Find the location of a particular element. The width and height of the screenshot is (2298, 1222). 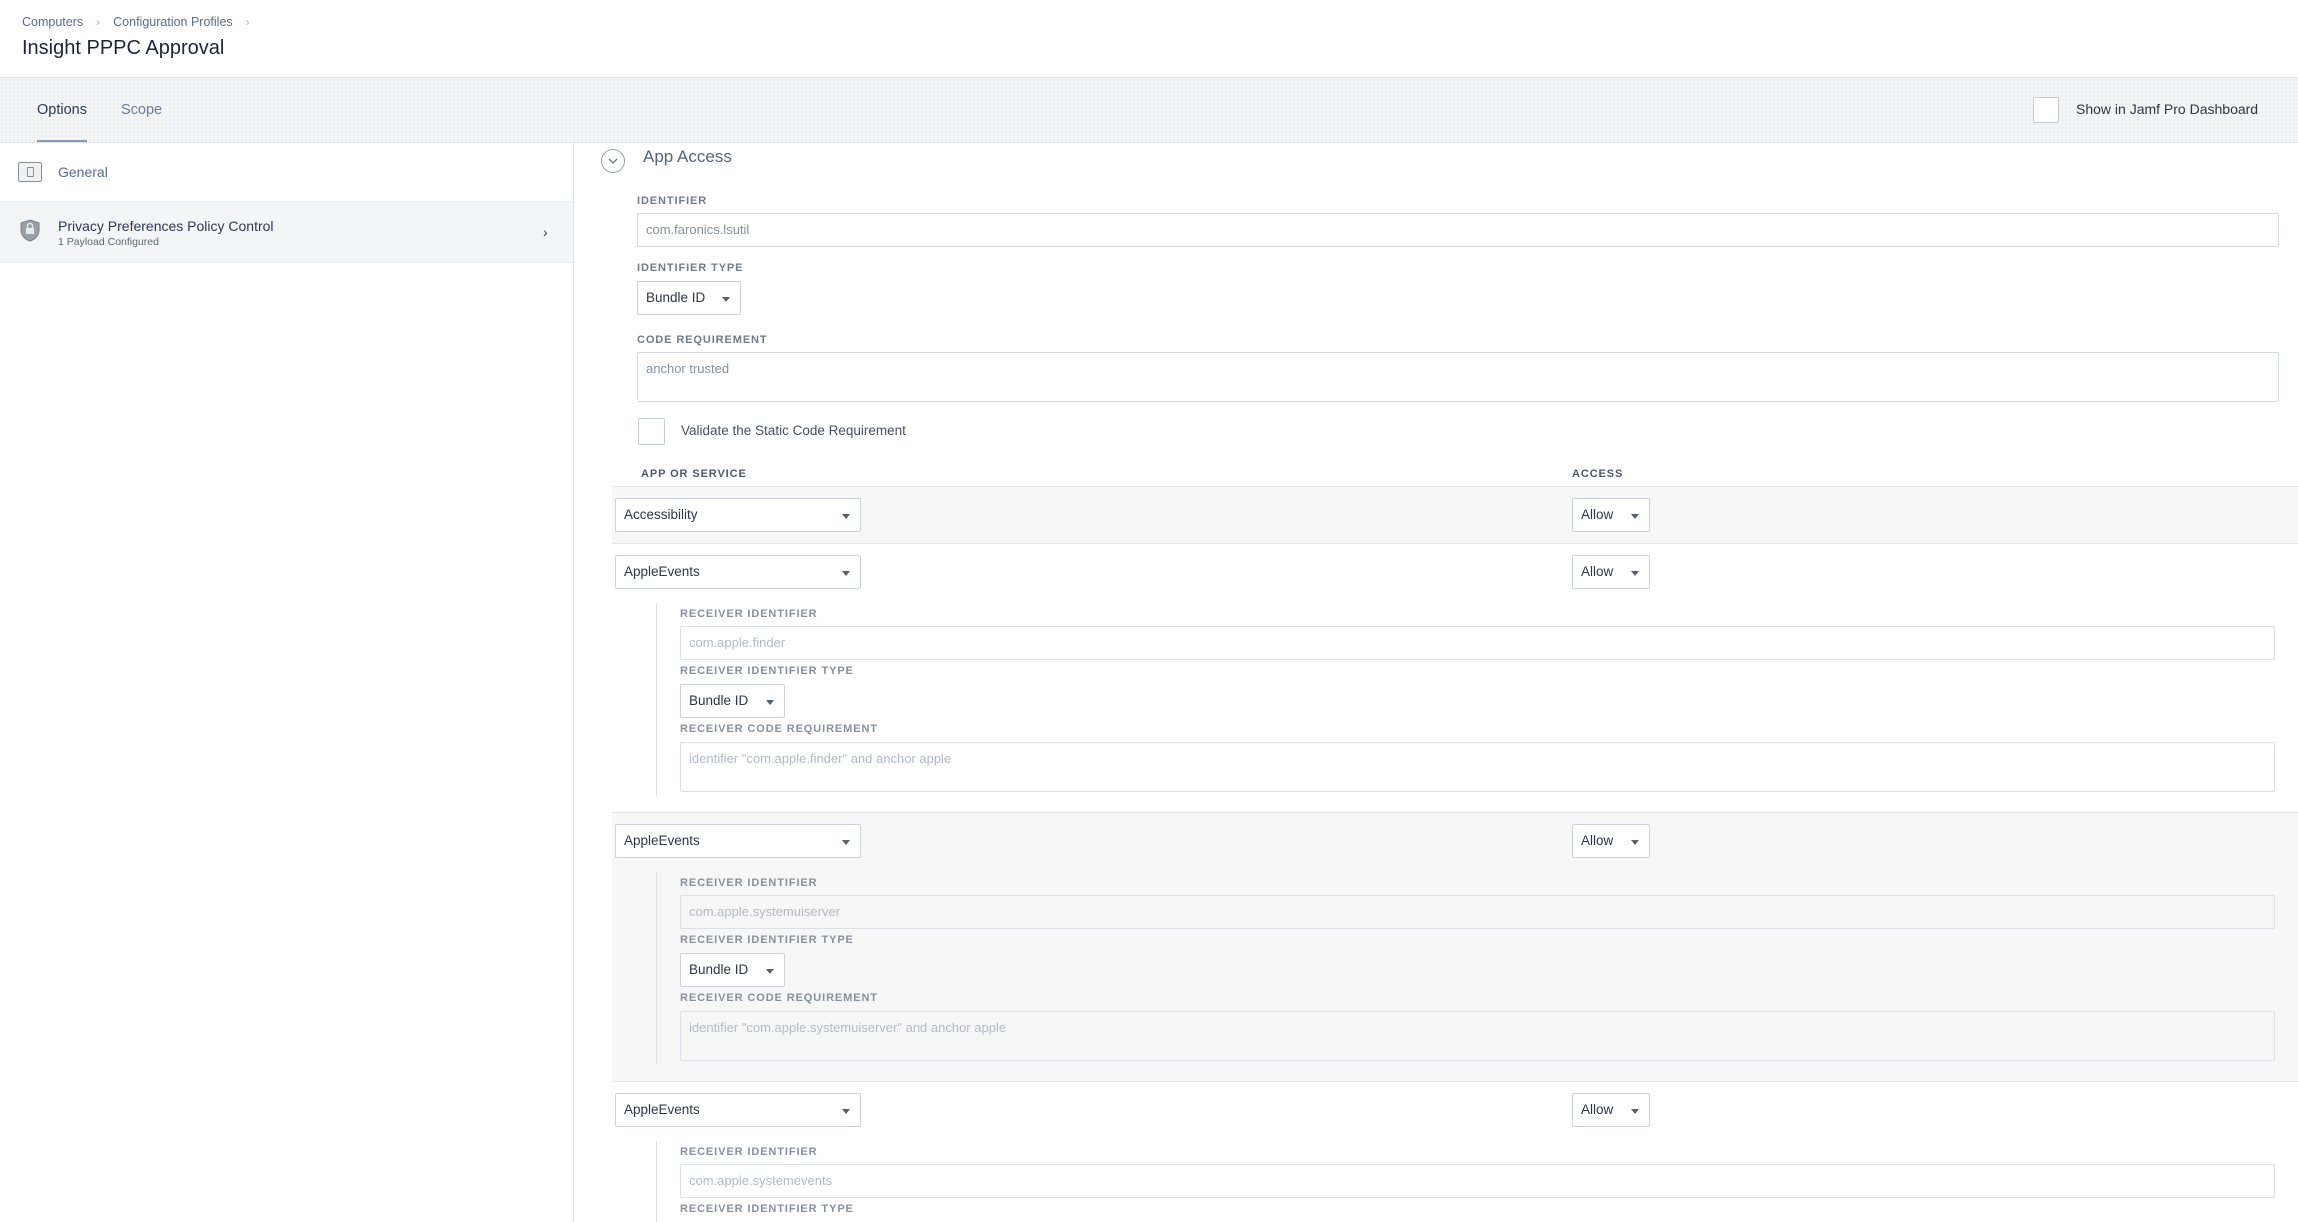

chevron-right-icon: › is located at coordinates (545, 232).